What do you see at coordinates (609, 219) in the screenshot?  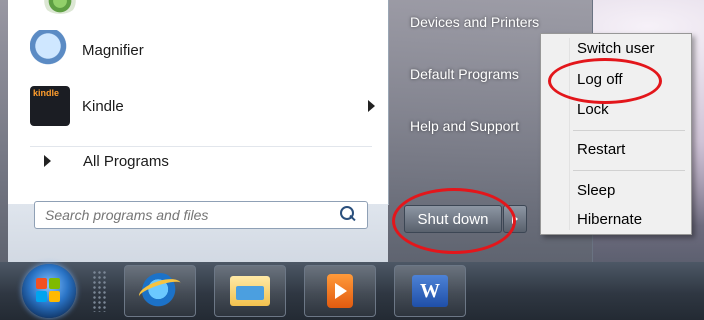 I see `menu-item-hibernate: Hibernate` at bounding box center [609, 219].